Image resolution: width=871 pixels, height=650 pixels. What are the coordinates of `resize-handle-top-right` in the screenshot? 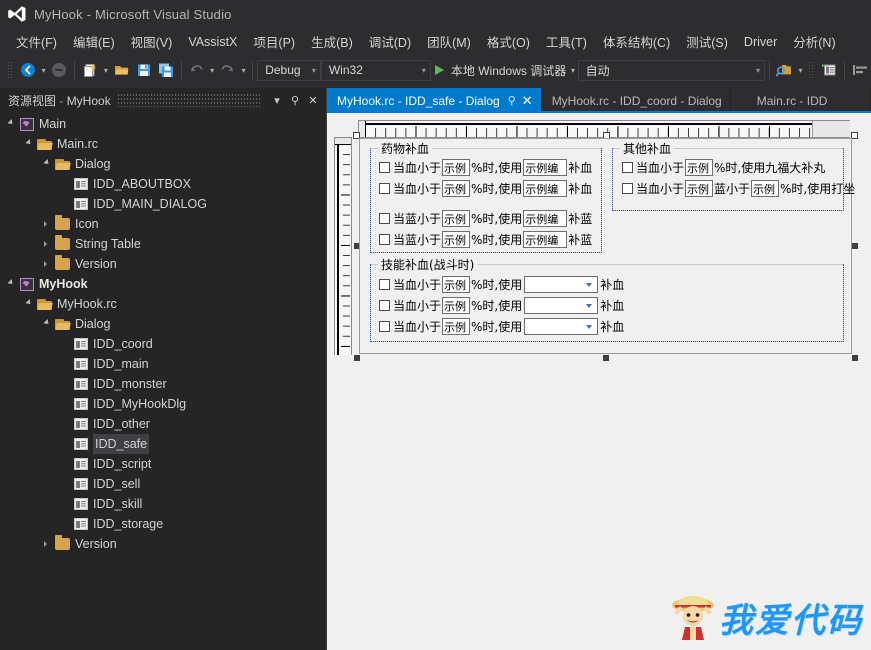 It's located at (854, 135).